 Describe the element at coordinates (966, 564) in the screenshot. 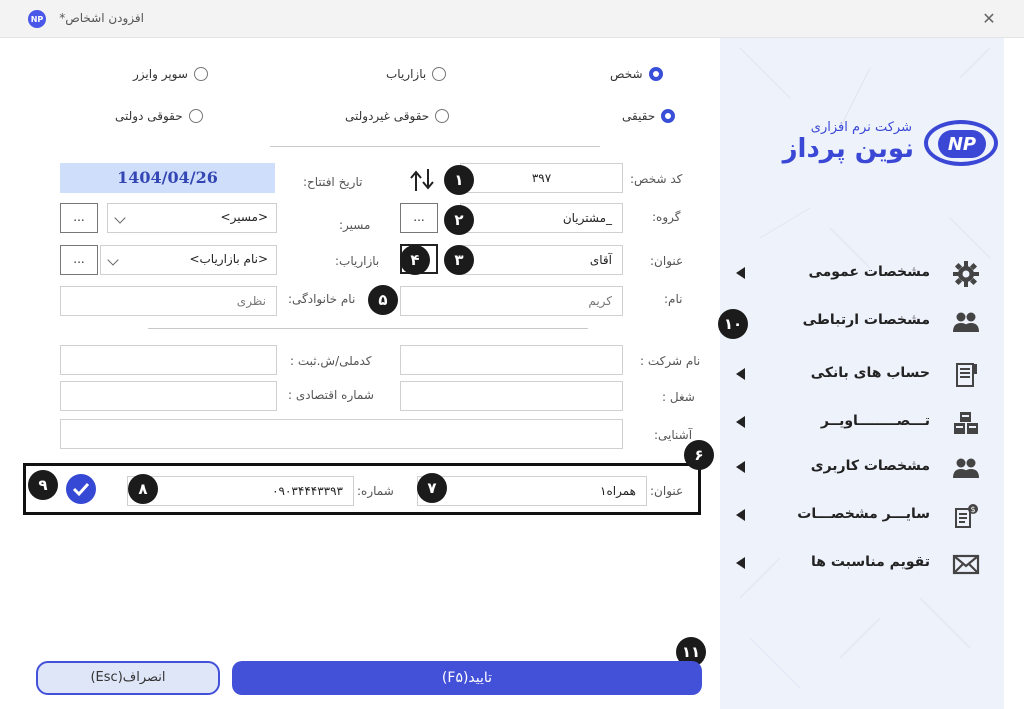

I see `envelope-icon` at that location.